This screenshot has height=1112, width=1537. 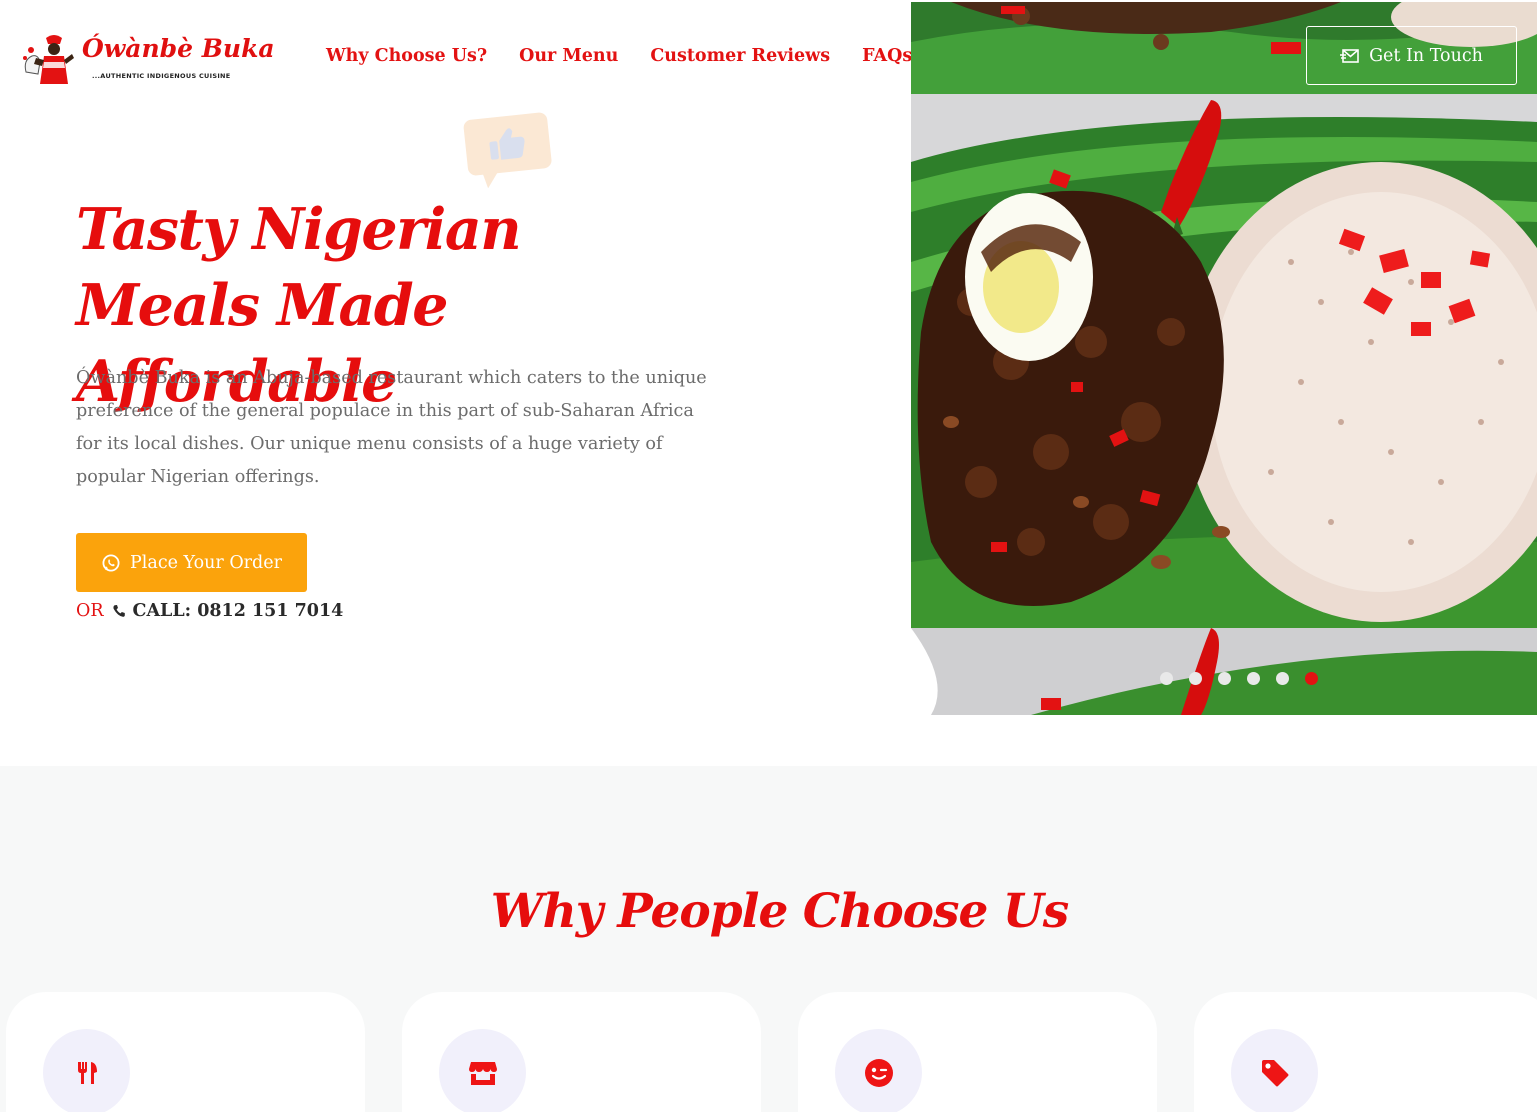 What do you see at coordinates (206, 562) in the screenshot?
I see `place-order-label: Place Your Order` at bounding box center [206, 562].